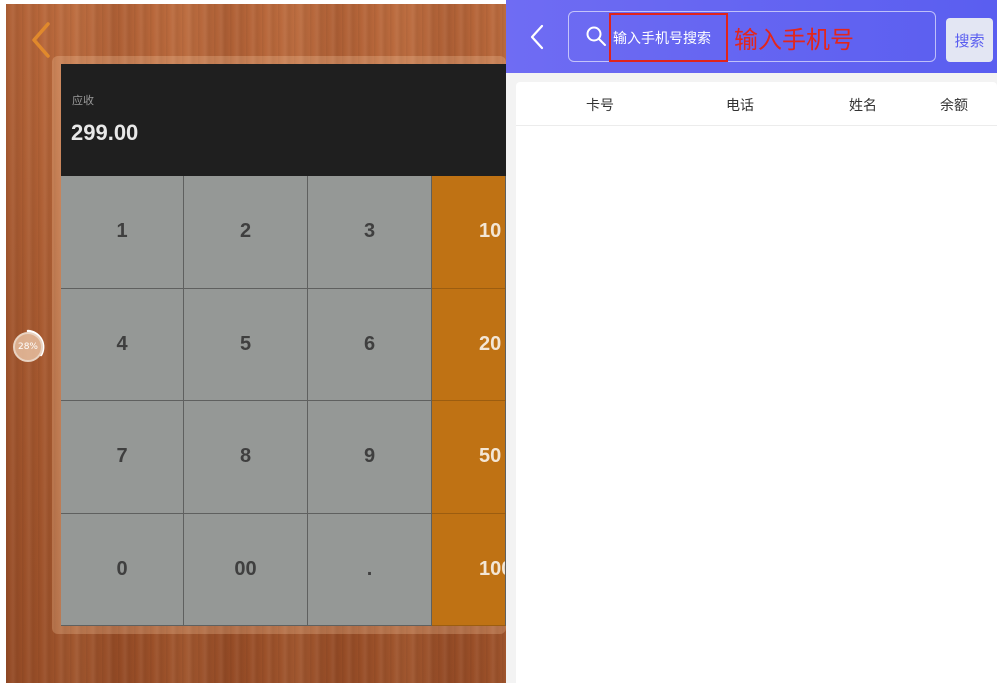 This screenshot has width=997, height=683. Describe the element at coordinates (246, 232) in the screenshot. I see `key-2: 2` at that location.